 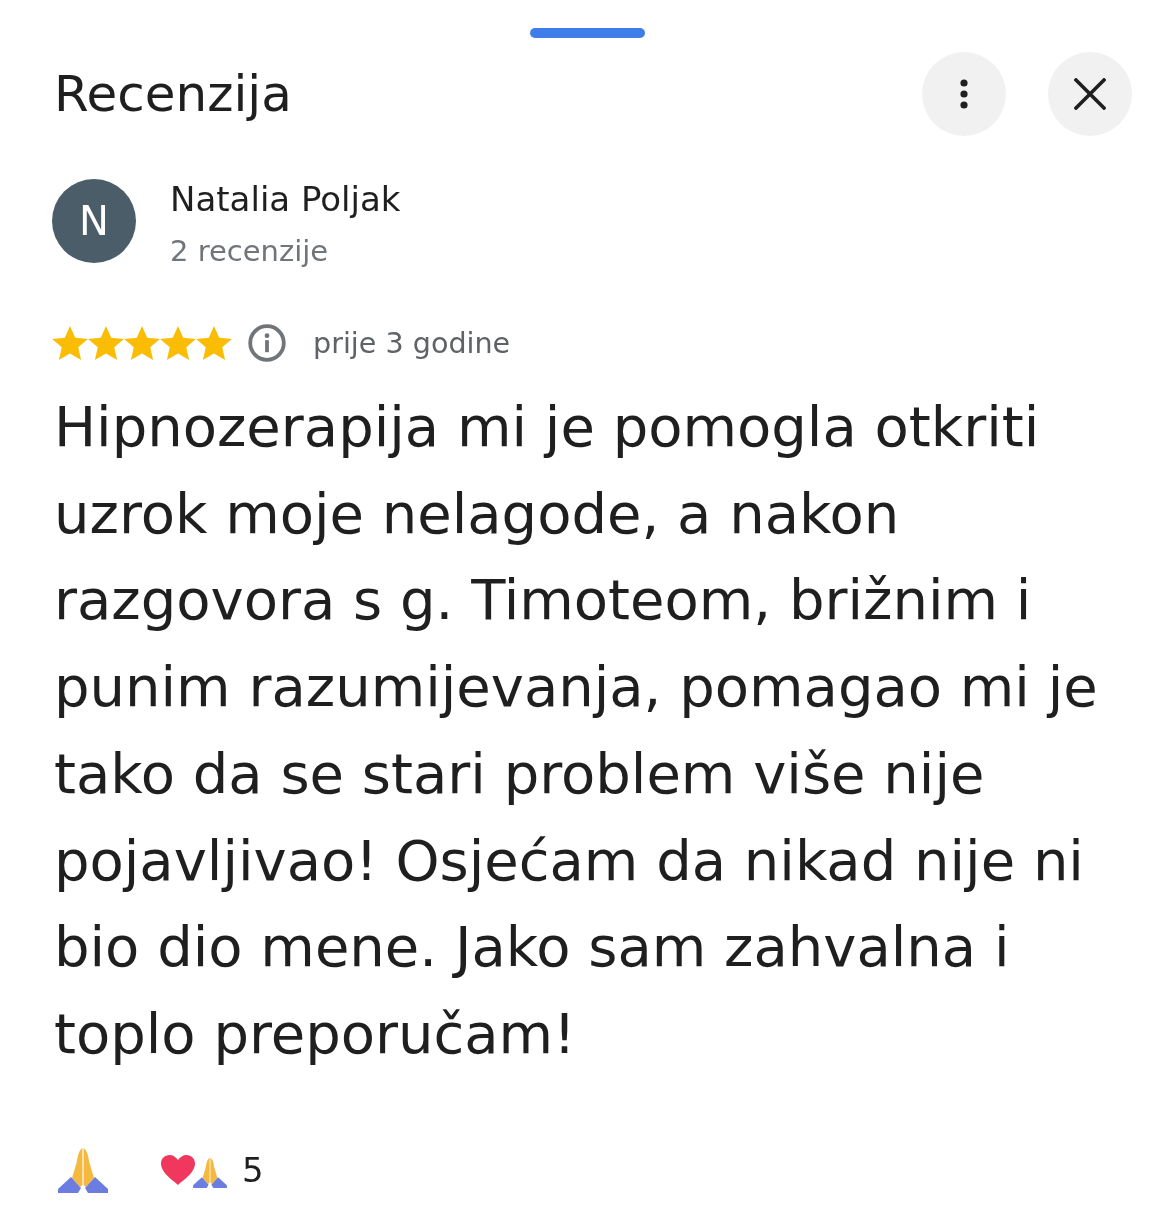 I want to click on drag-handle, so click(x=587, y=33).